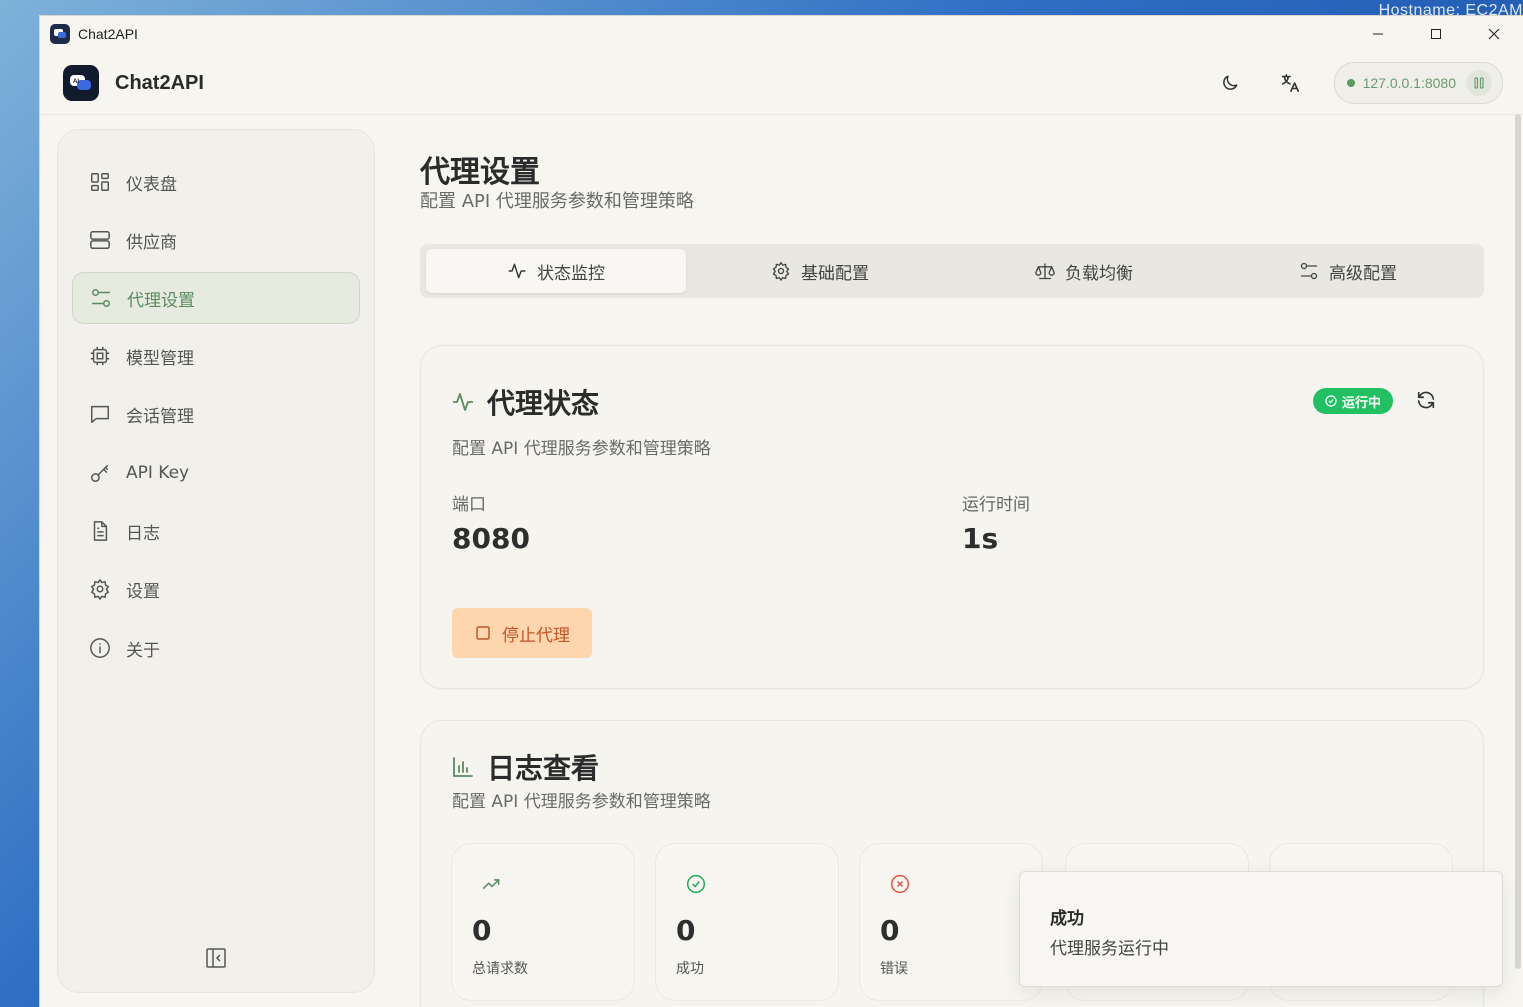 The image size is (1523, 1007). What do you see at coordinates (216, 240) in the screenshot?
I see `sidebar-item-providers: 供应商` at bounding box center [216, 240].